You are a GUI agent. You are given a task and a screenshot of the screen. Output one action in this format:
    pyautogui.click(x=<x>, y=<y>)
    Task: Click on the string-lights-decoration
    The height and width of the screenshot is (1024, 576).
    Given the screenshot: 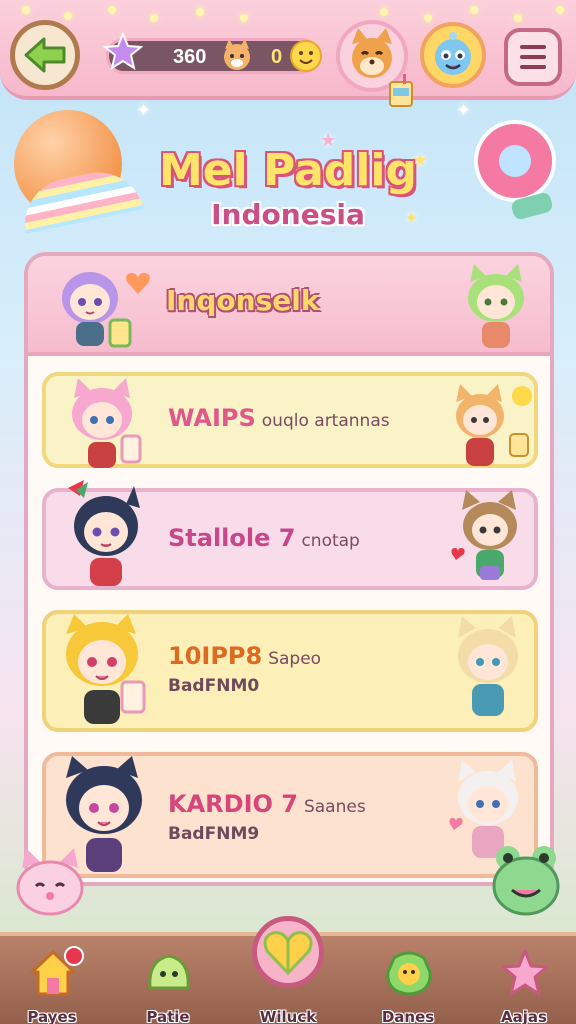 What is the action you would take?
    pyautogui.click(x=288, y=13)
    